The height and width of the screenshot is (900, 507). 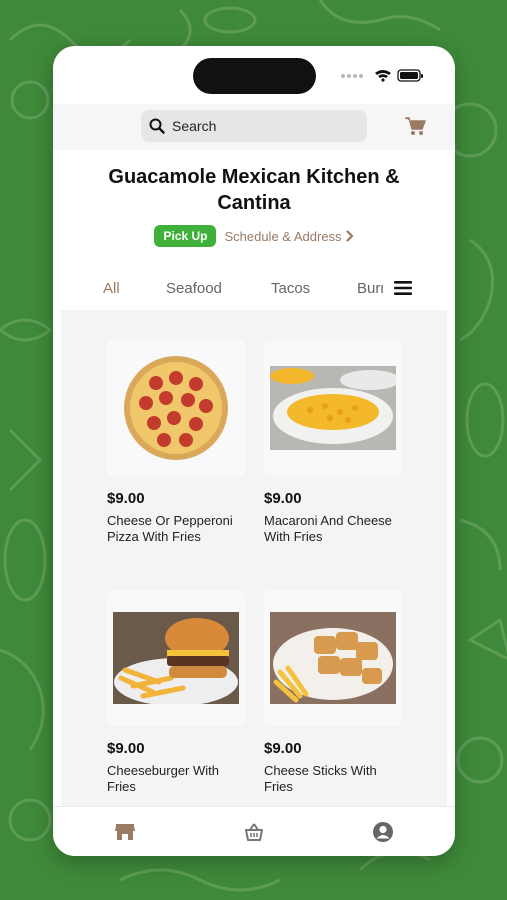 I want to click on schedule-address-label: Schedule & Address, so click(x=283, y=236).